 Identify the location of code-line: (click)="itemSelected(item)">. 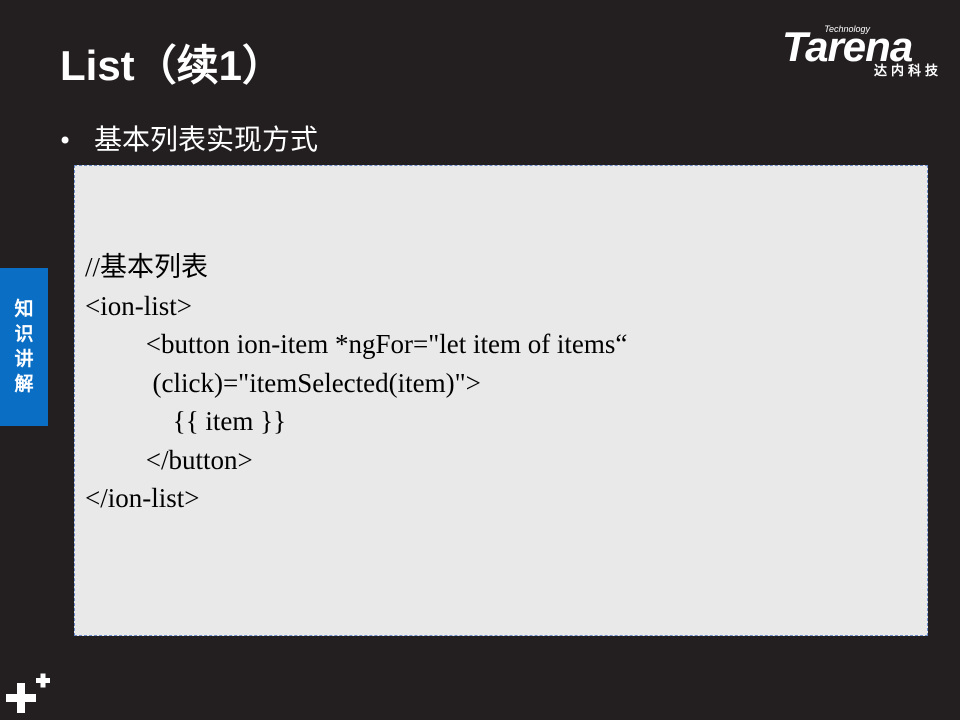
(283, 382).